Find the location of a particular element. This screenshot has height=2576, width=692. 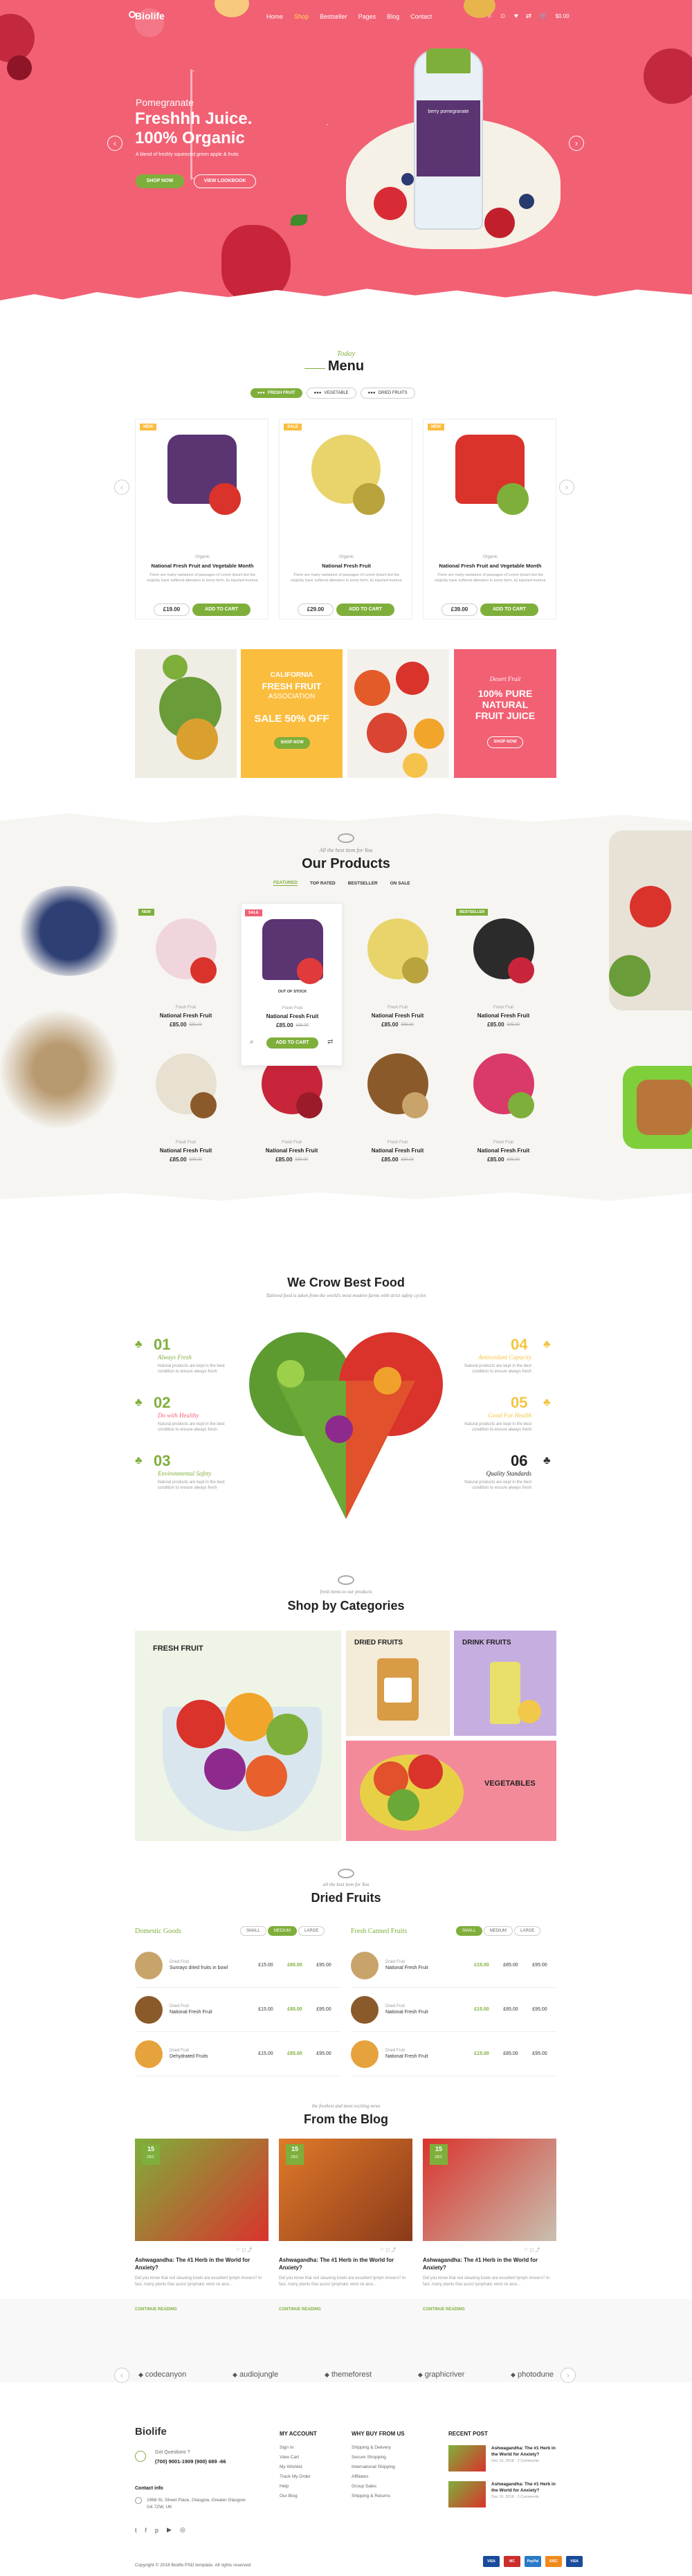

tab-fresh-fruit: ●●● FRESH FRUIT is located at coordinates (276, 393).